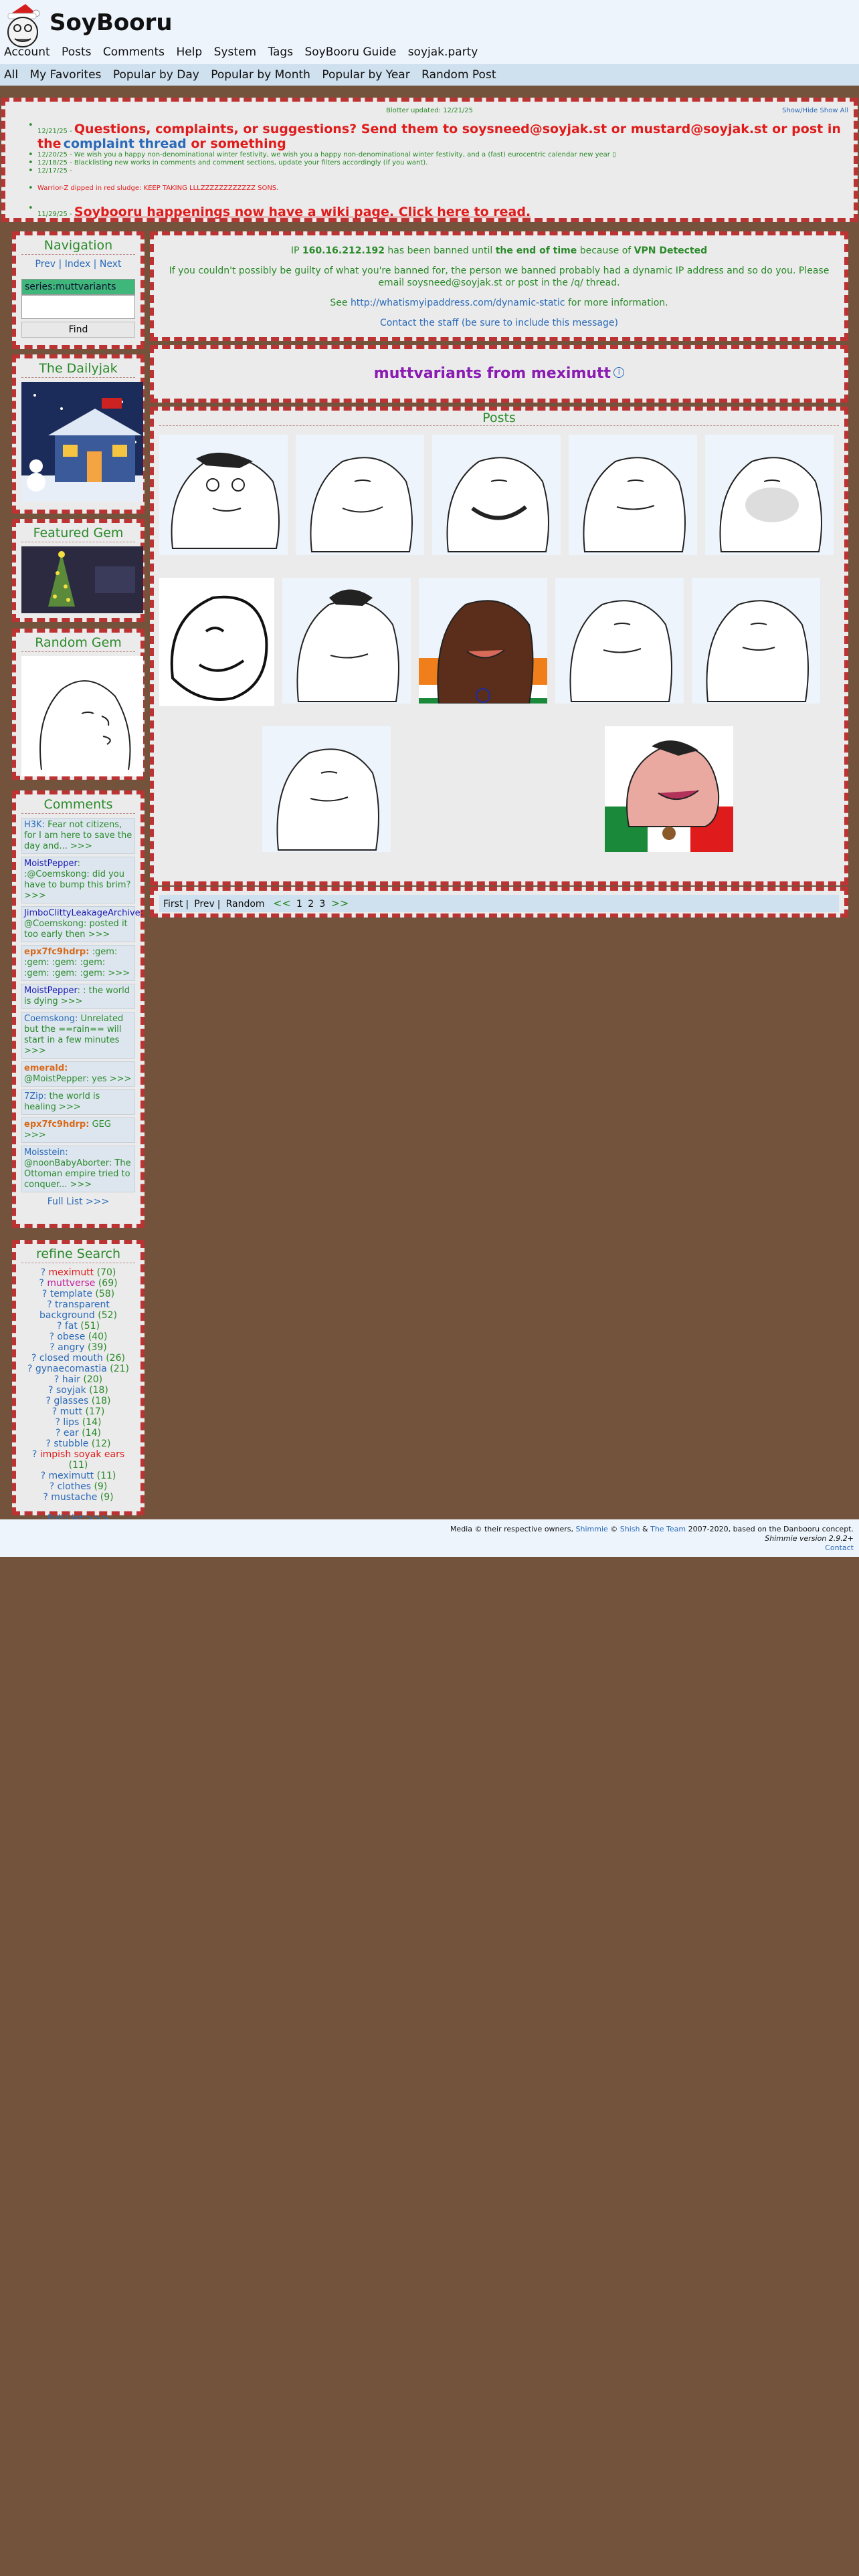 This screenshot has height=2576, width=859. I want to click on menu-comments: Comments, so click(134, 52).